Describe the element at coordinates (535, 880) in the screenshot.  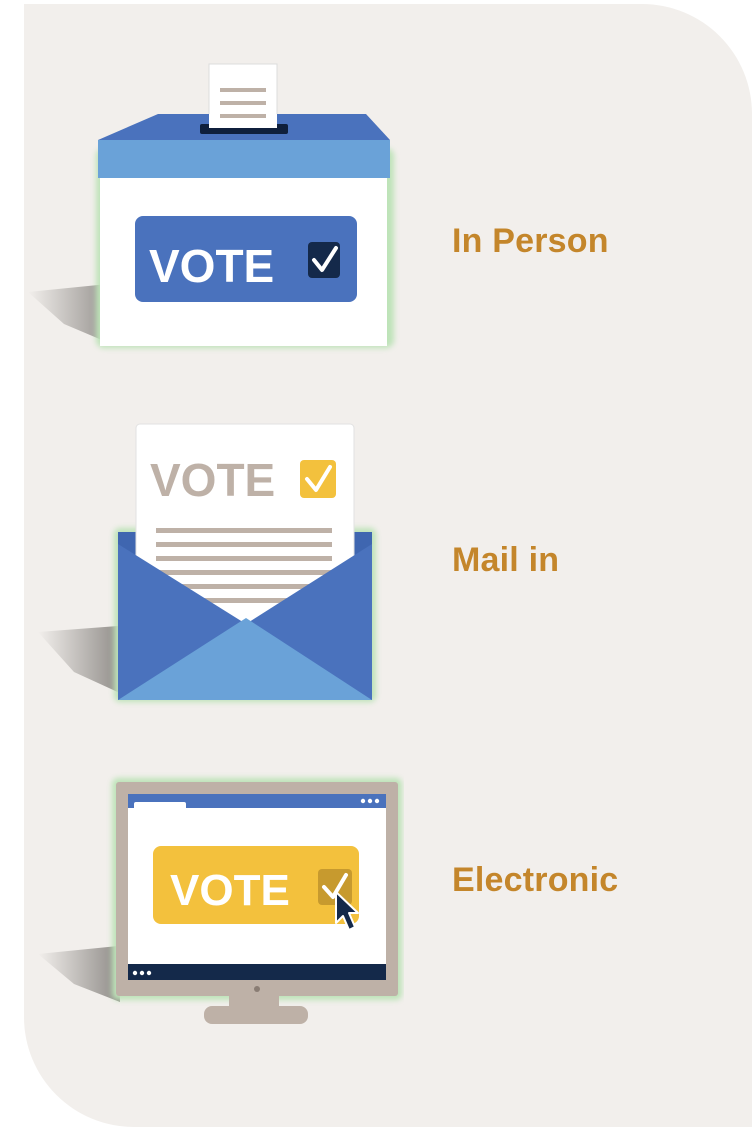
I see `method-label-electronic: Electronic` at that location.